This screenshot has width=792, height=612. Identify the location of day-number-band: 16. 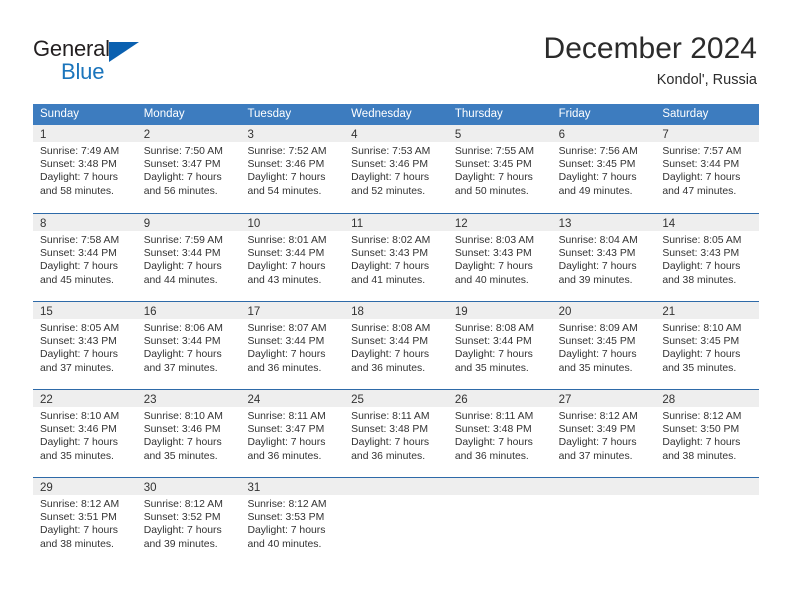
(188, 310).